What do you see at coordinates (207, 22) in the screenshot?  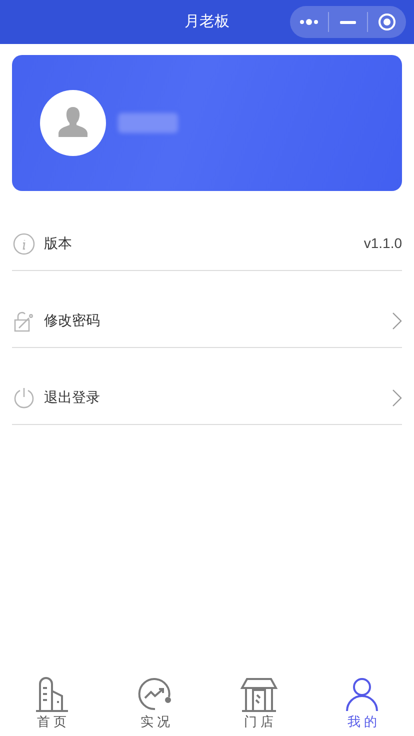 I see `page-title: 月老板` at bounding box center [207, 22].